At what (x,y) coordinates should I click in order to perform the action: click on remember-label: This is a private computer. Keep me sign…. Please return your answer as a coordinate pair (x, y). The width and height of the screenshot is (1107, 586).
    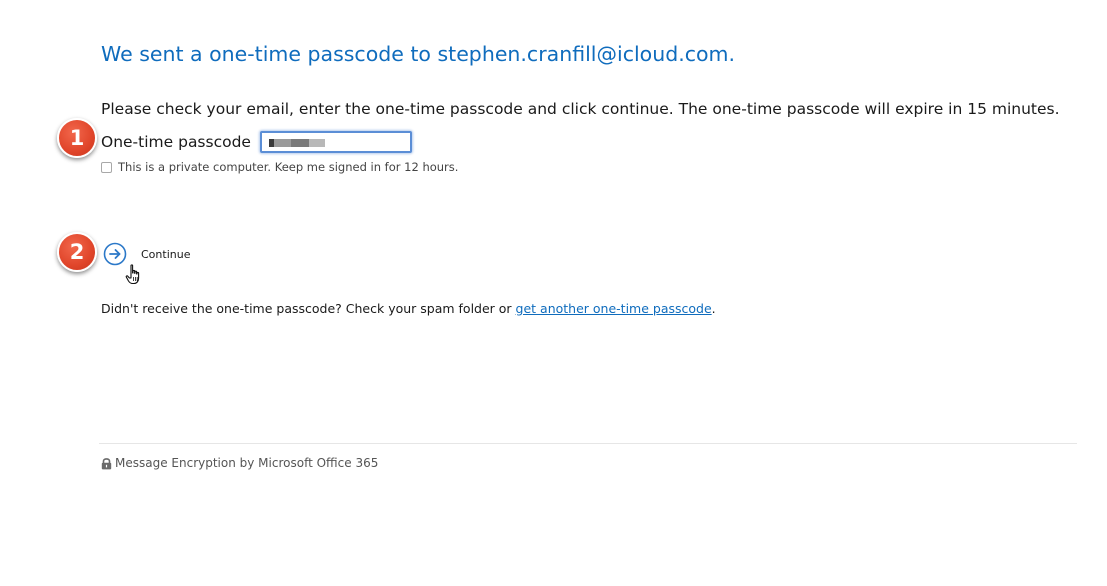
    Looking at the image, I should click on (288, 167).